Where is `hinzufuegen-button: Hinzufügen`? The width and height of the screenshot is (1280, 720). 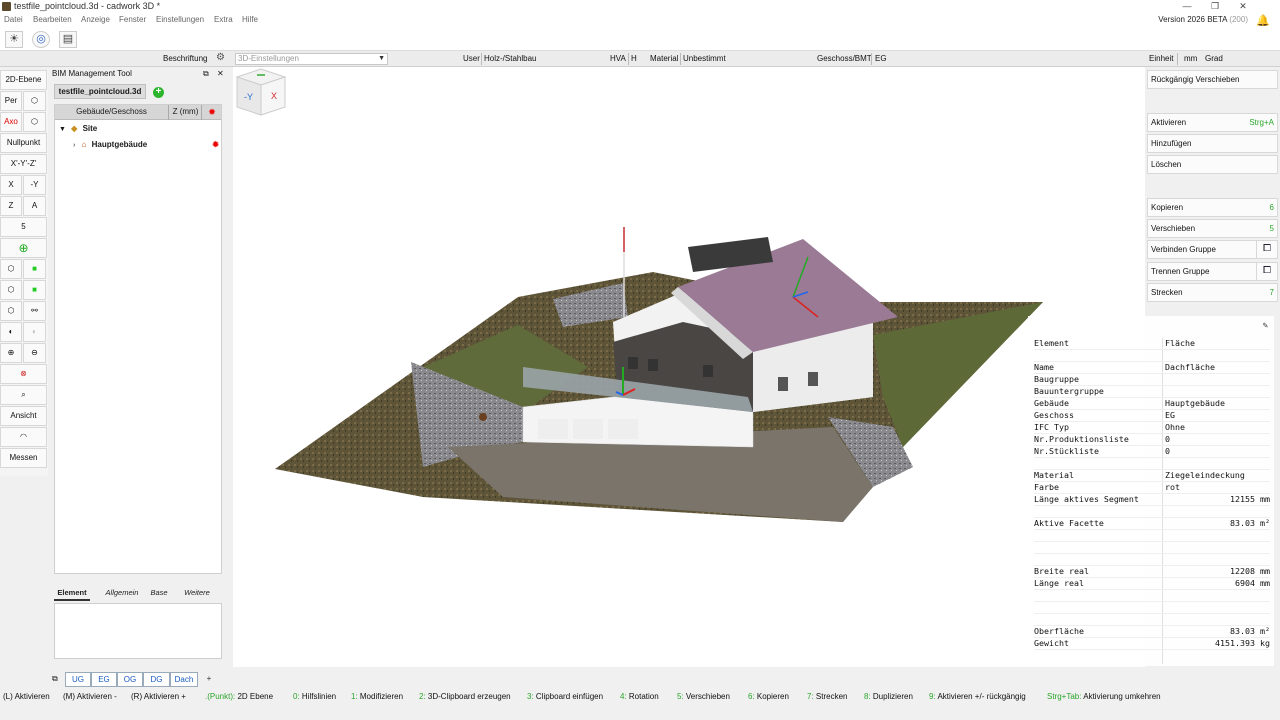
hinzufuegen-button: Hinzufügen is located at coordinates (1212, 143).